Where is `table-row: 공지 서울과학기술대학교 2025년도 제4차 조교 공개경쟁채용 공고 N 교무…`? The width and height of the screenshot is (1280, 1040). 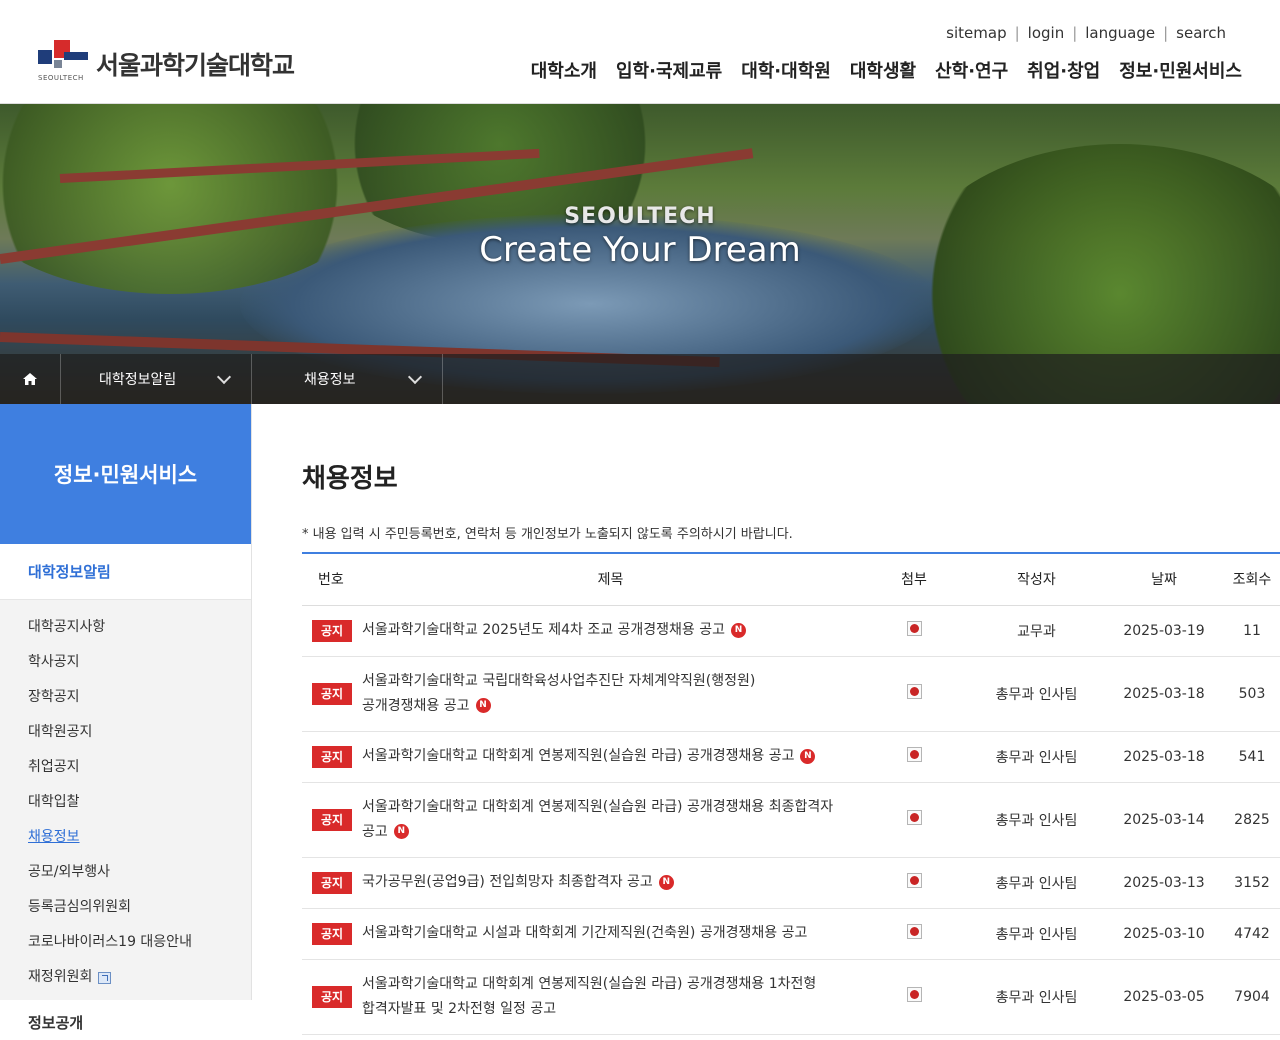 table-row: 공지 서울과학기술대학교 2025년도 제4차 조교 공개경쟁채용 공고 N 교무… is located at coordinates (791, 631).